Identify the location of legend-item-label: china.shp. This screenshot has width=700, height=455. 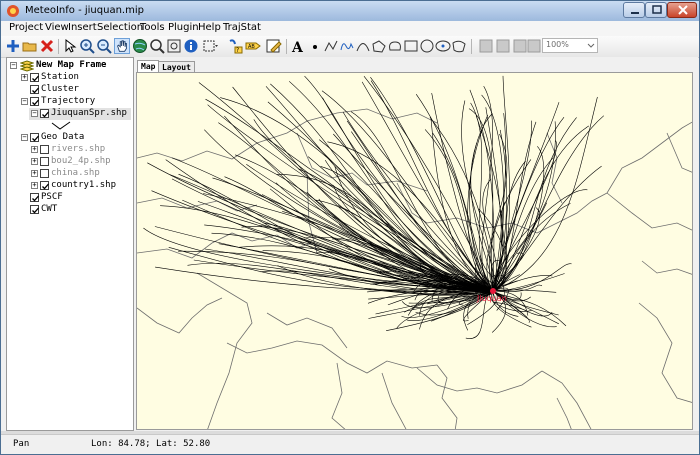
(75, 173).